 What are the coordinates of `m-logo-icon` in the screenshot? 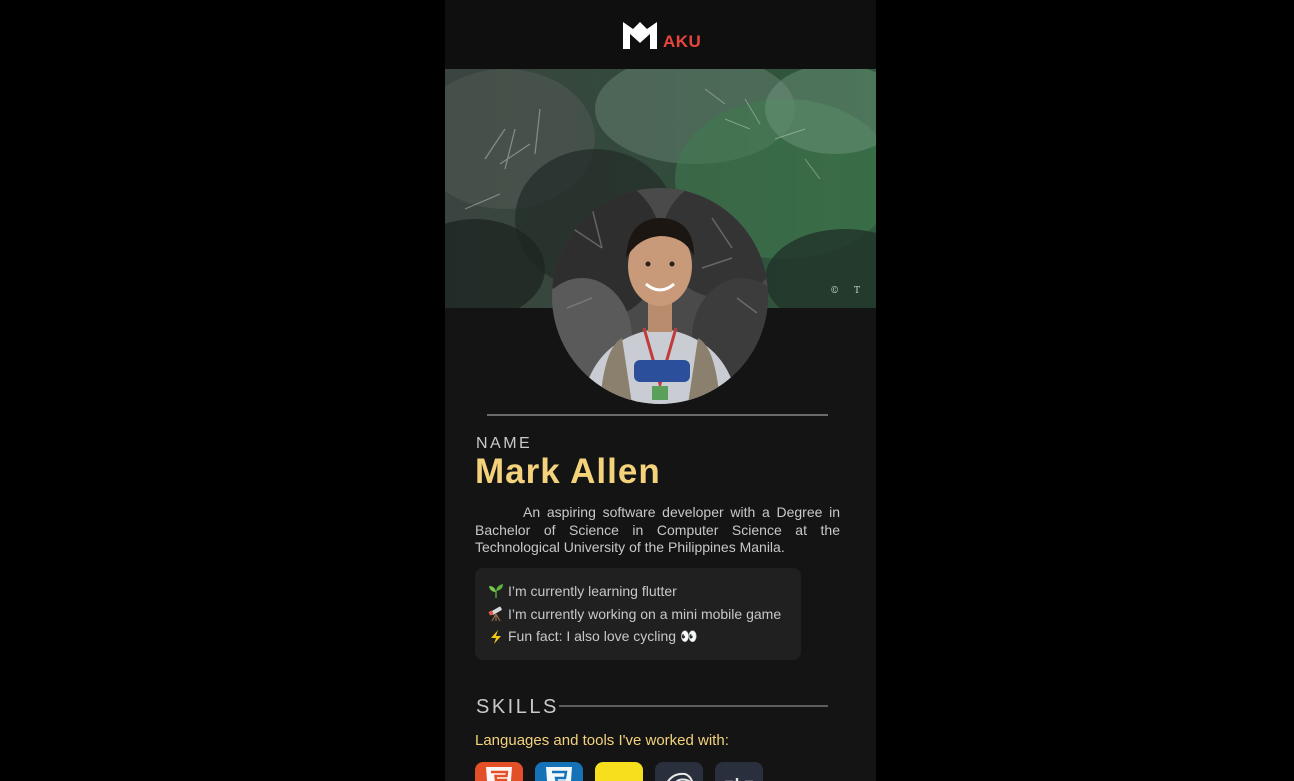 It's located at (640, 35).